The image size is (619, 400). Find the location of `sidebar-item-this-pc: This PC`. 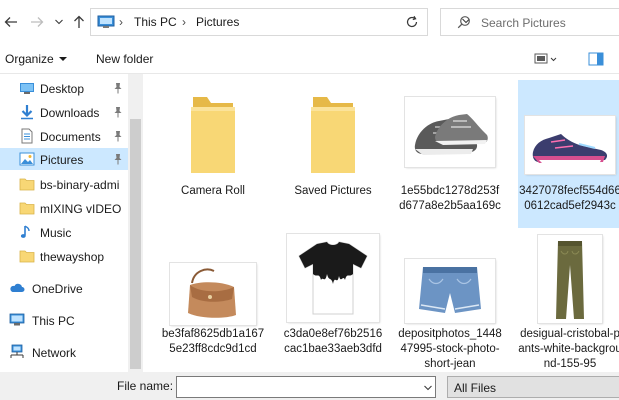

sidebar-item-this-pc: This PC is located at coordinates (64, 320).